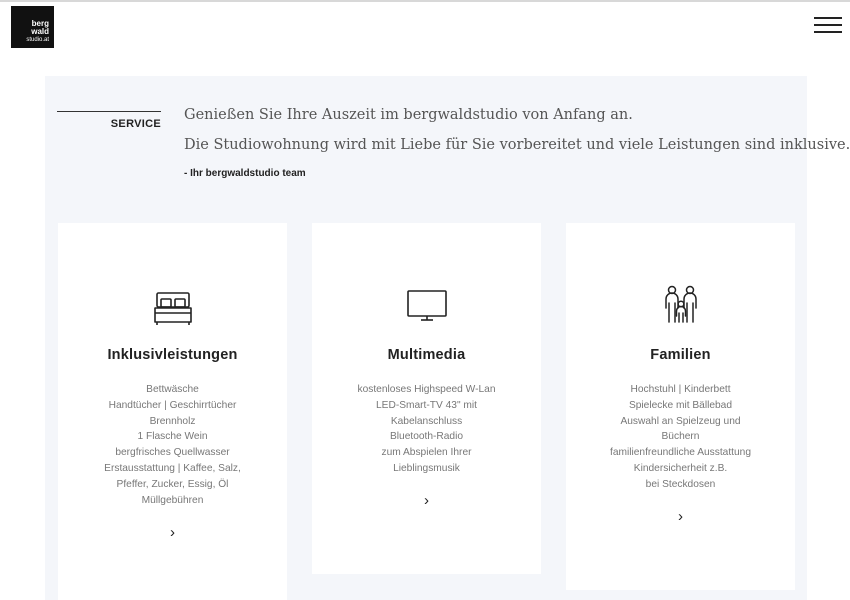  I want to click on feature-item: Brennholz, so click(172, 421).